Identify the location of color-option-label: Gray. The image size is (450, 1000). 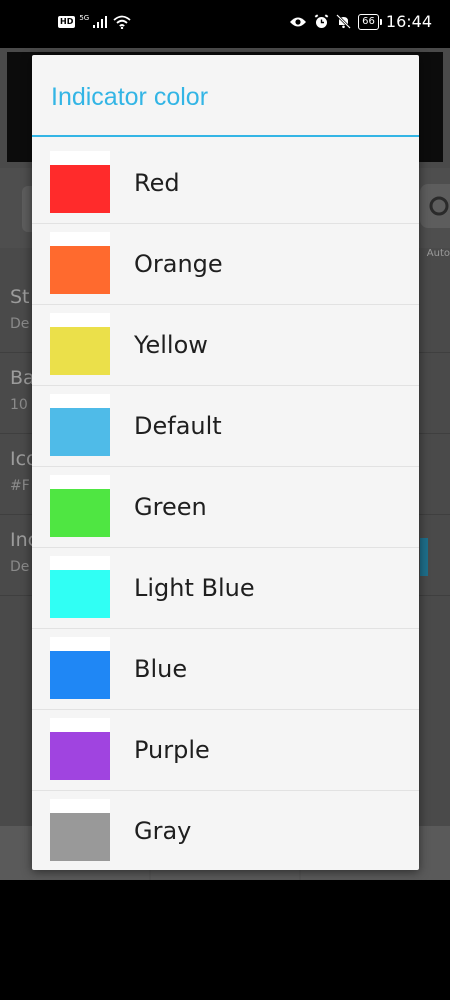
(163, 831).